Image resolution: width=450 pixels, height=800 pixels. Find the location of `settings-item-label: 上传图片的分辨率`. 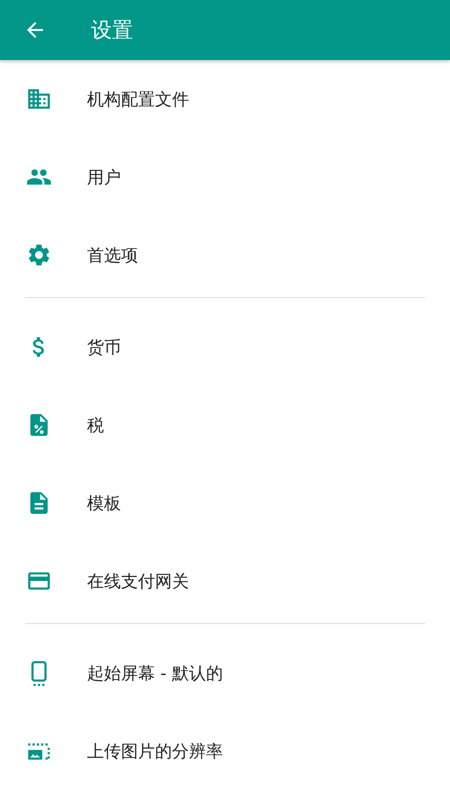

settings-item-label: 上传图片的分辨率 is located at coordinates (155, 751).